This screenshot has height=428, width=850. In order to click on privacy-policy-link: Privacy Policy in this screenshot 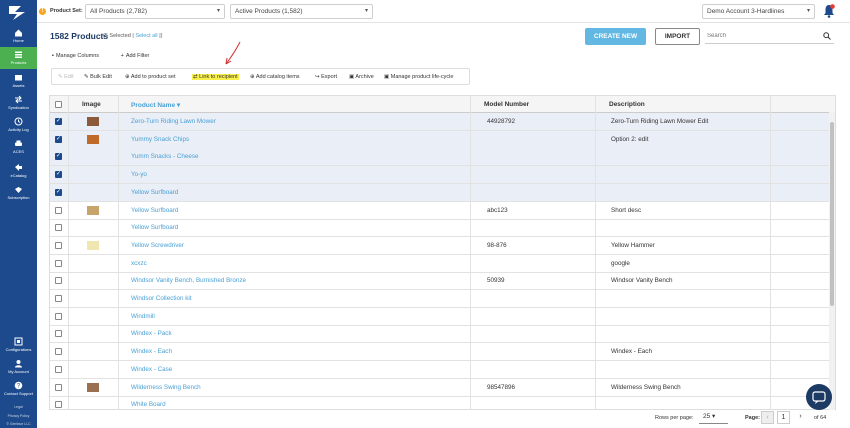, I will do `click(18, 416)`.